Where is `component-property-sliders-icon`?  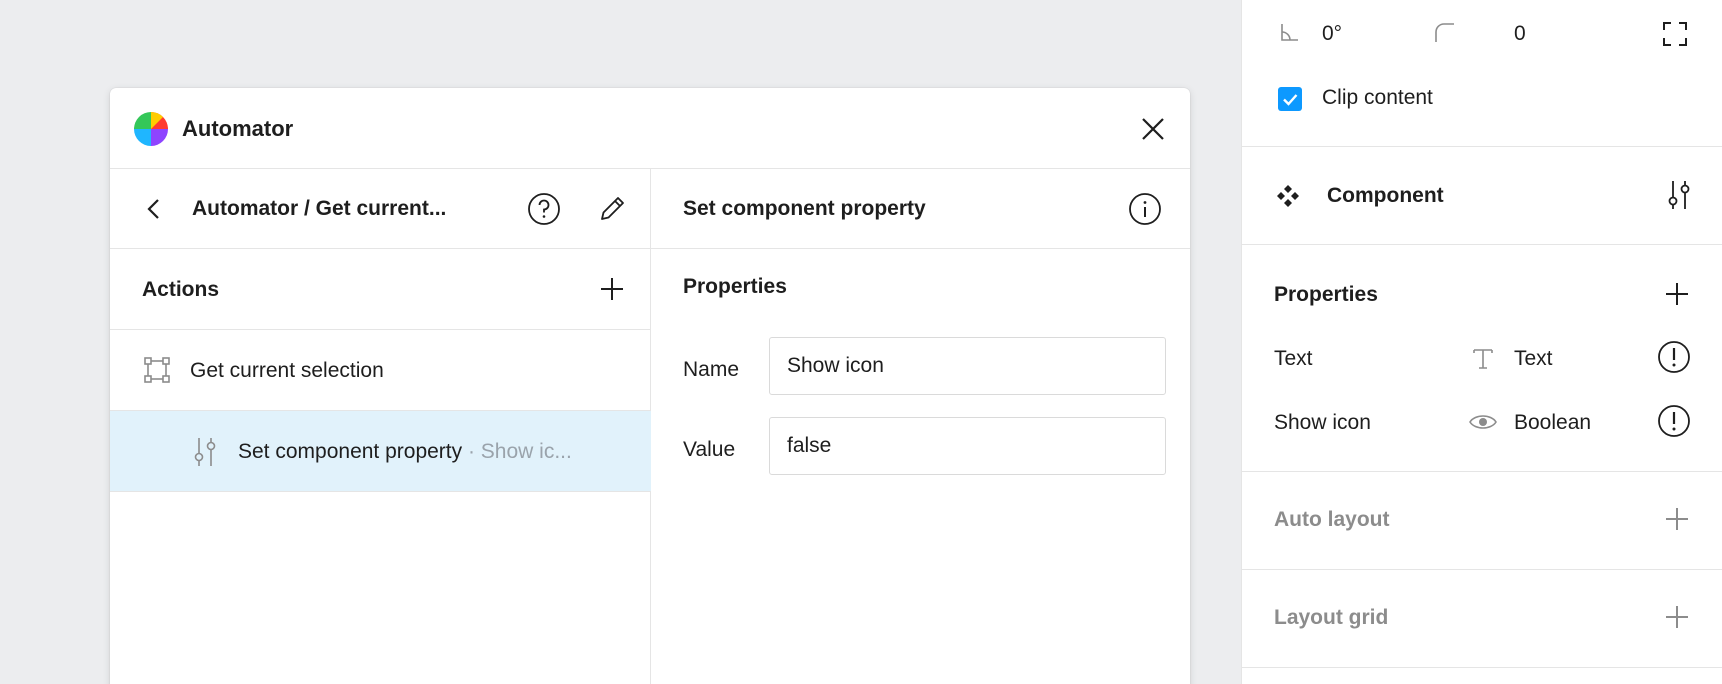
component-property-sliders-icon is located at coordinates (205, 451).